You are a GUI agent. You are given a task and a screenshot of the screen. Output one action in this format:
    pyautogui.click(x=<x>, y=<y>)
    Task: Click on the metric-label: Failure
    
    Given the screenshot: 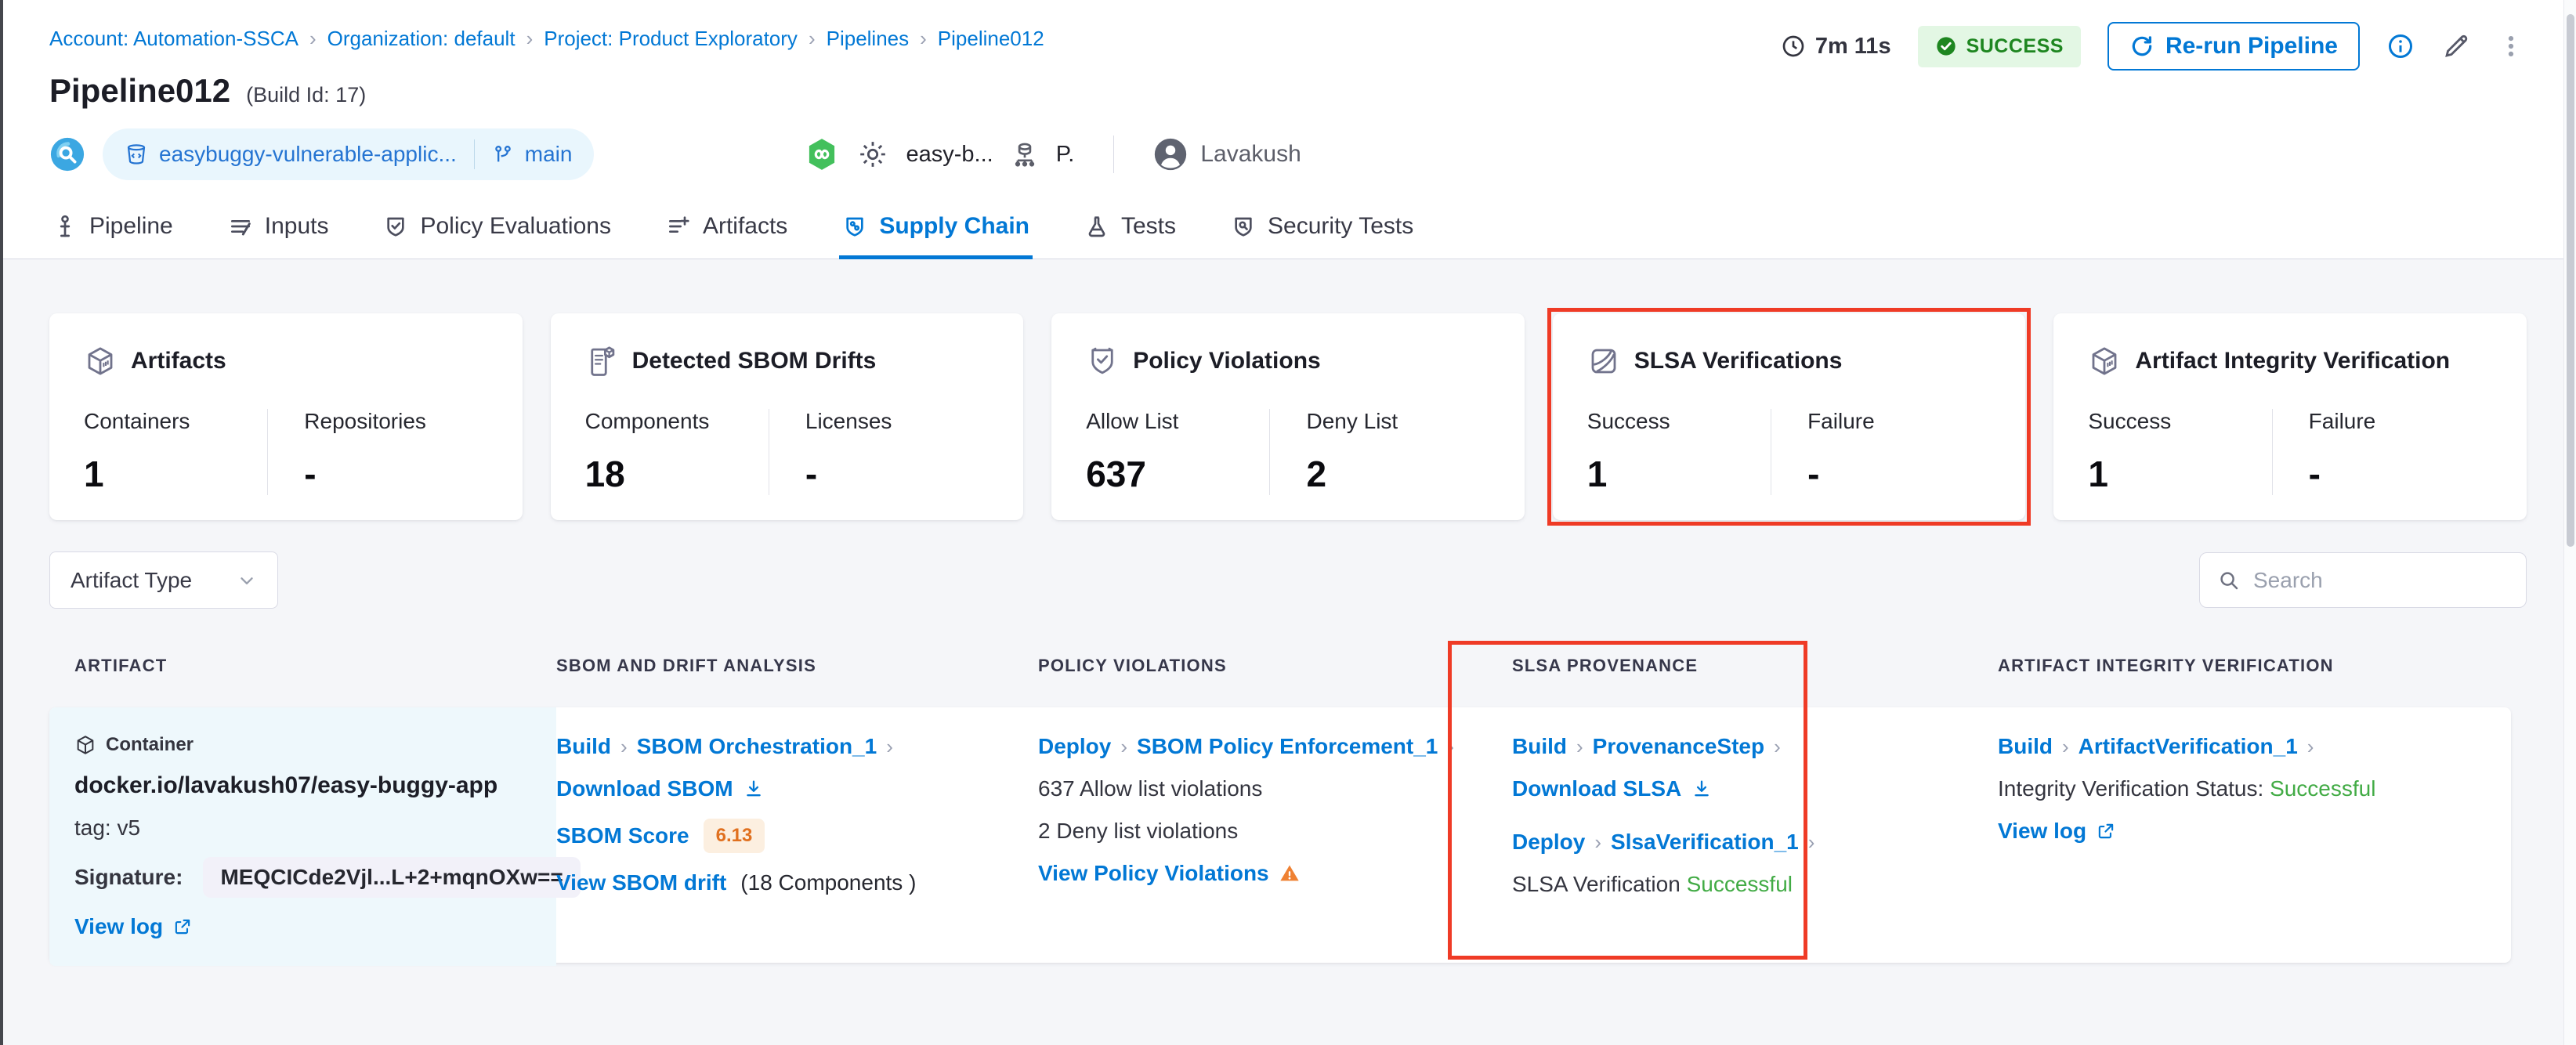 What is the action you would take?
    pyautogui.click(x=2342, y=421)
    